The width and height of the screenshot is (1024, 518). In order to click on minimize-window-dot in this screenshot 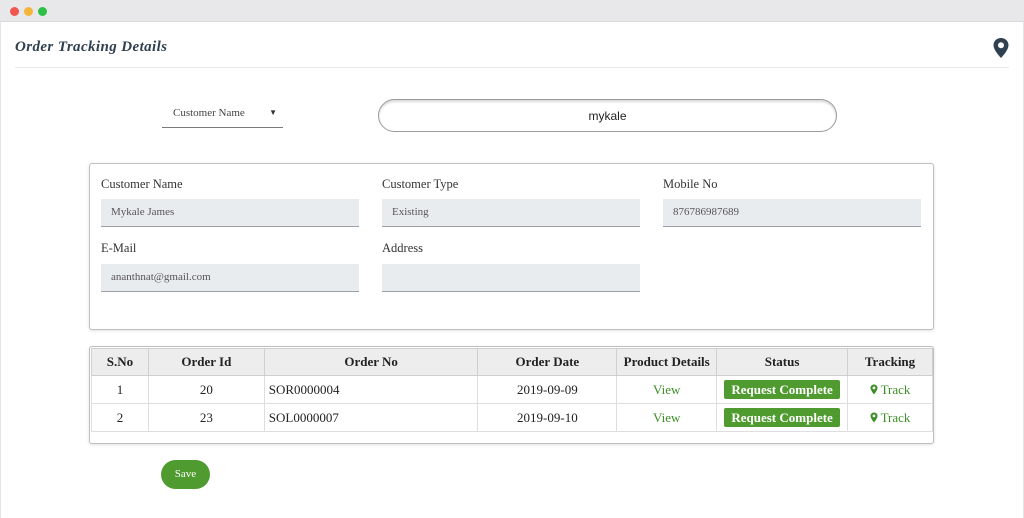, I will do `click(28, 11)`.